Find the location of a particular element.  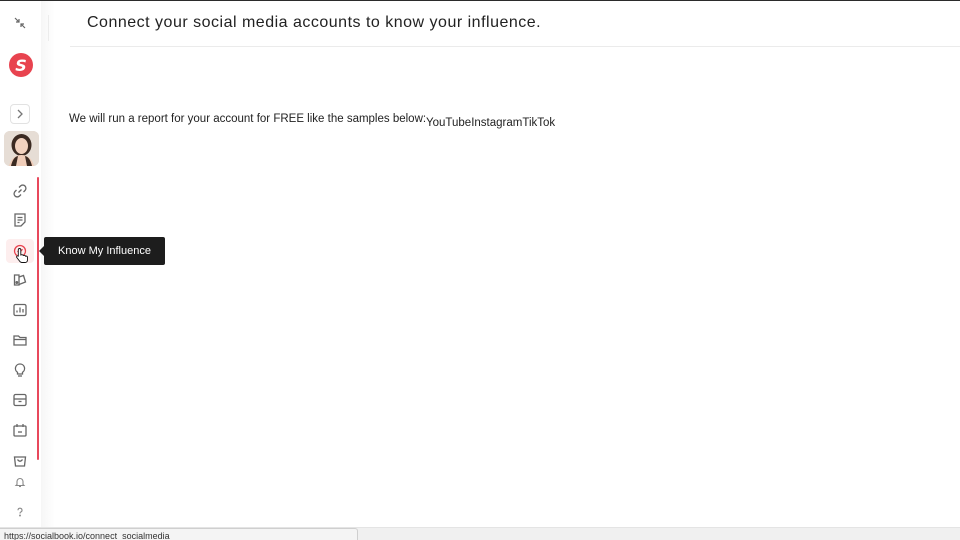

folder-icon is located at coordinates (20, 340).